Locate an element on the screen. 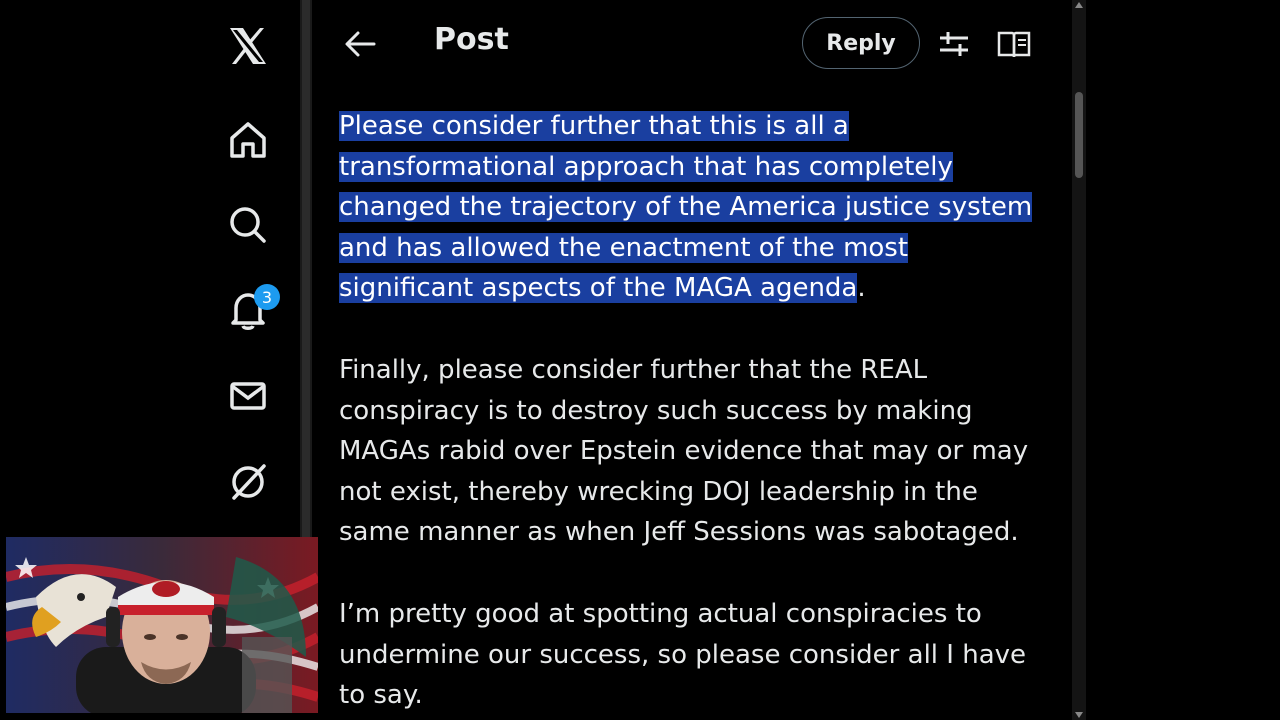  home-icon is located at coordinates (248, 140).